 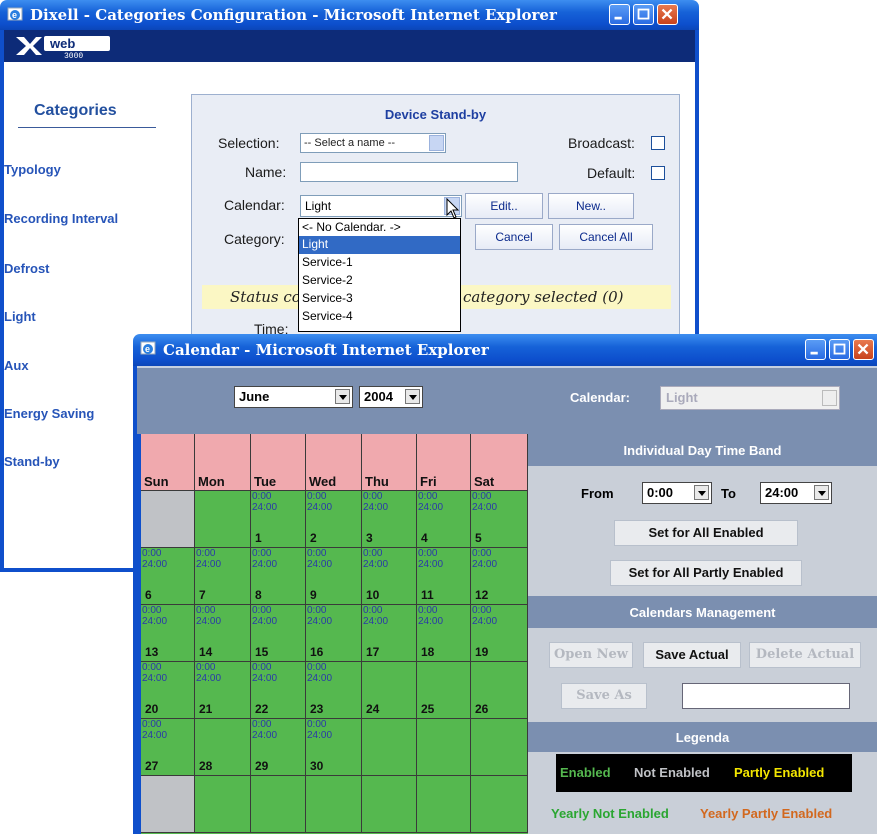 What do you see at coordinates (148, 595) in the screenshot?
I see `day-number: 6` at bounding box center [148, 595].